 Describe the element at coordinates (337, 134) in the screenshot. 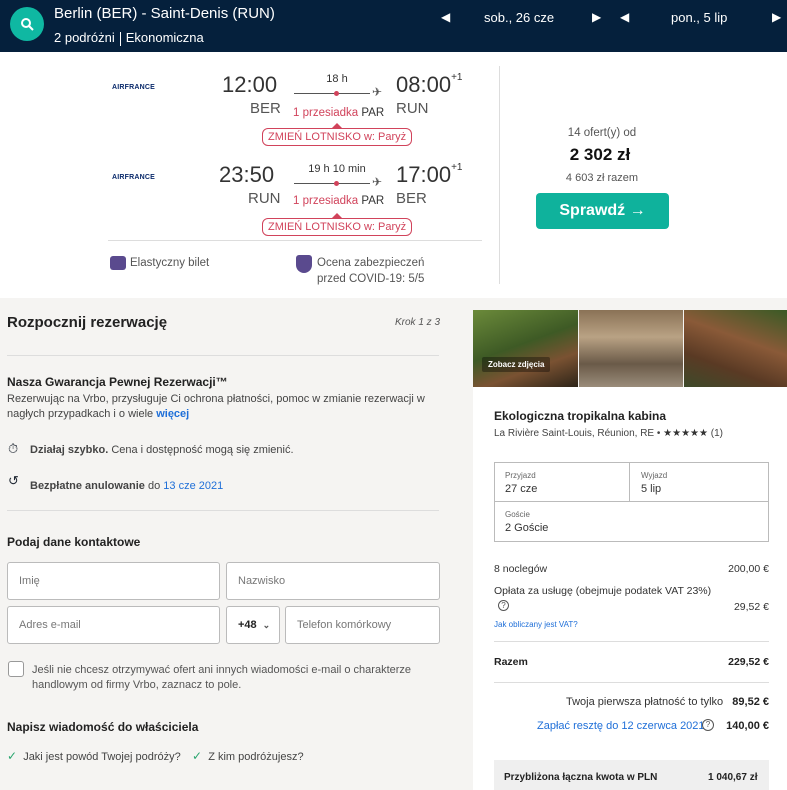

I see `airport-change-warning: ZMIEŃ LOTNISKO w: Paryż` at that location.